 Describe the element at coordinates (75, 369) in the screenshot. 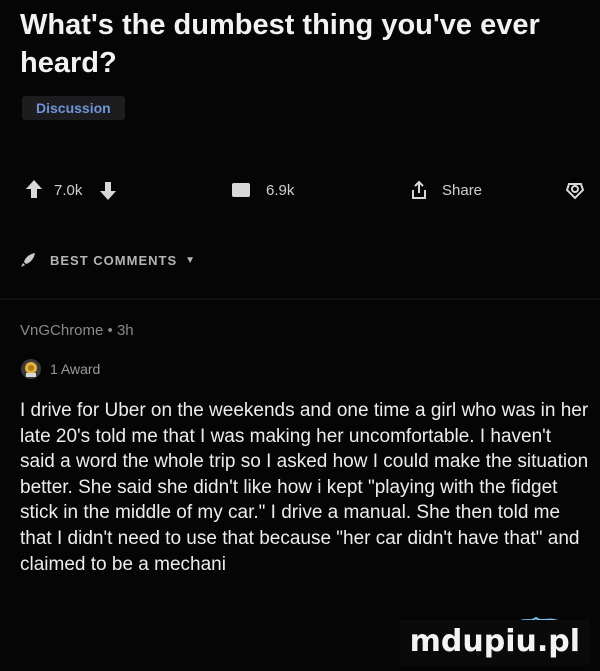

I see `award-count: 1 Award` at that location.